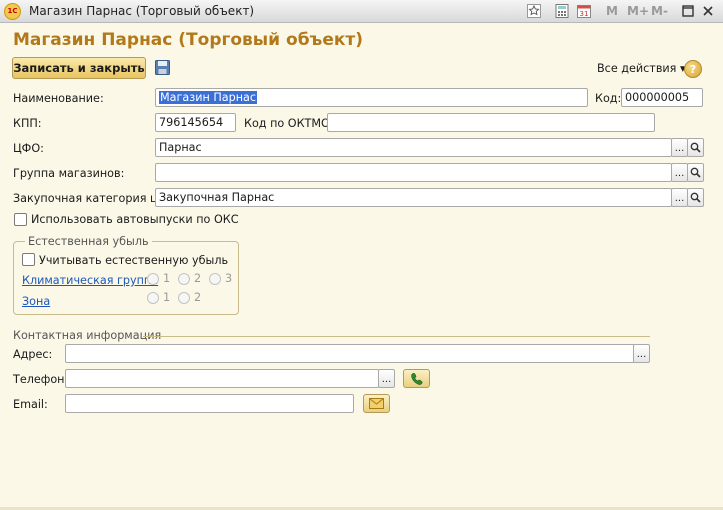 The image size is (723, 510). Describe the element at coordinates (195, 122) in the screenshot. I see `kpp-input: 796145654` at that location.